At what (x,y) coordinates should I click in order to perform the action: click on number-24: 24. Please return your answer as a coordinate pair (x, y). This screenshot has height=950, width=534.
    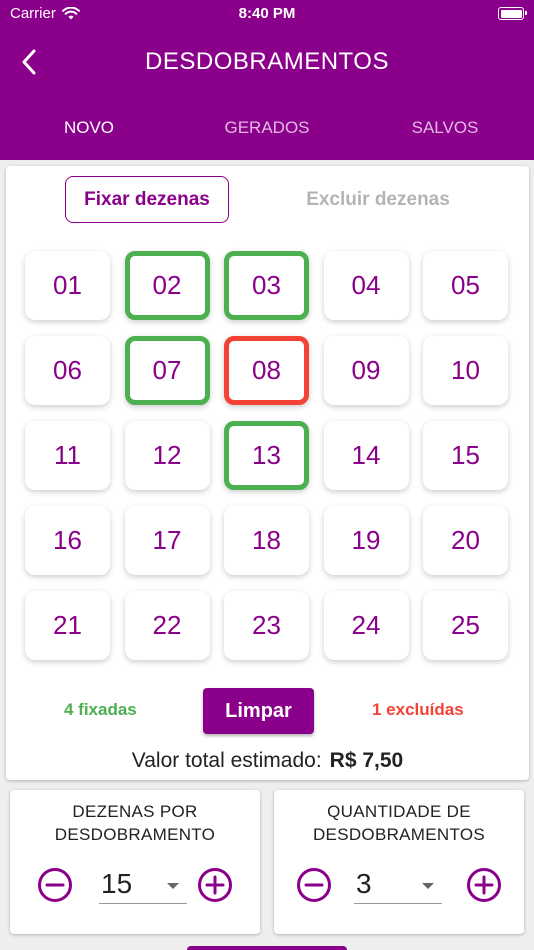
    Looking at the image, I should click on (366, 625).